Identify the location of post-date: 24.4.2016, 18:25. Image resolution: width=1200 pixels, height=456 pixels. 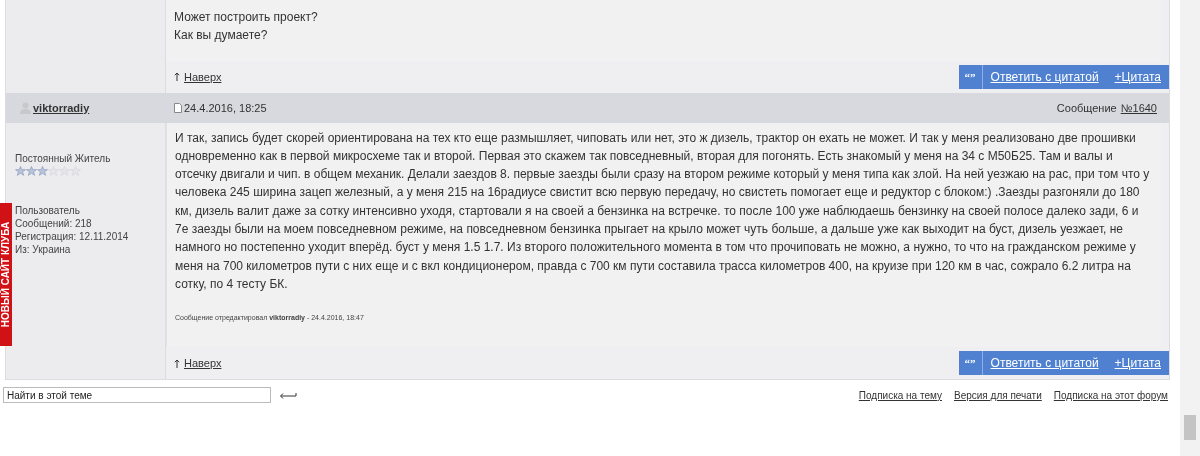
(225, 107).